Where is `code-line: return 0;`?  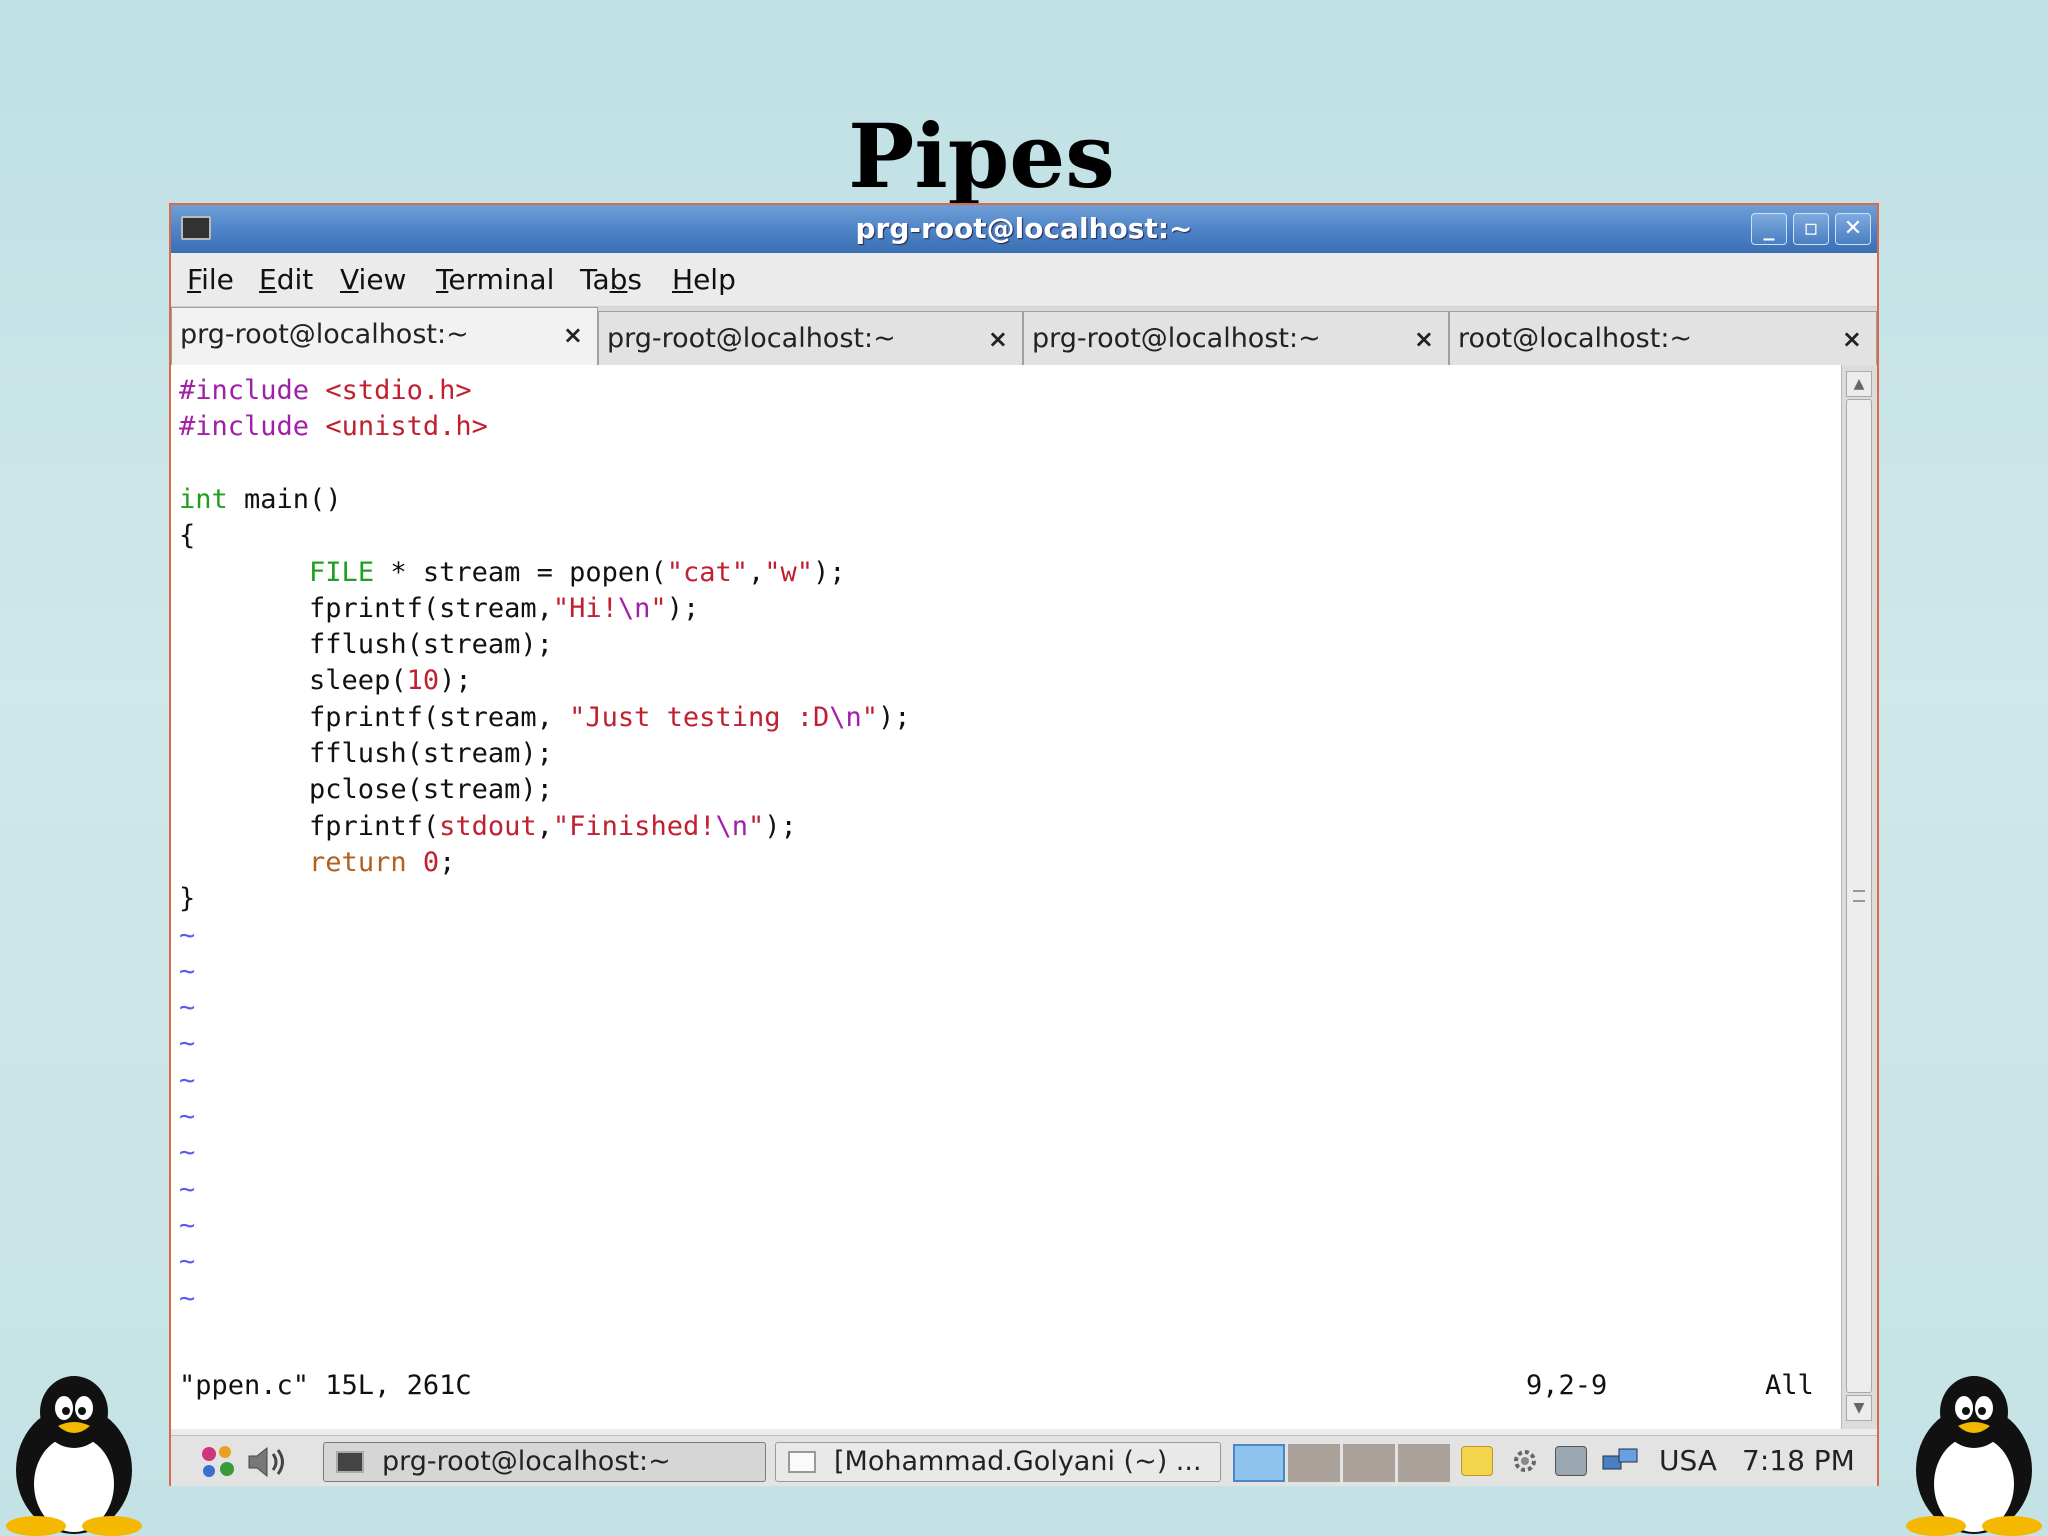 code-line: return 0; is located at coordinates (317, 863).